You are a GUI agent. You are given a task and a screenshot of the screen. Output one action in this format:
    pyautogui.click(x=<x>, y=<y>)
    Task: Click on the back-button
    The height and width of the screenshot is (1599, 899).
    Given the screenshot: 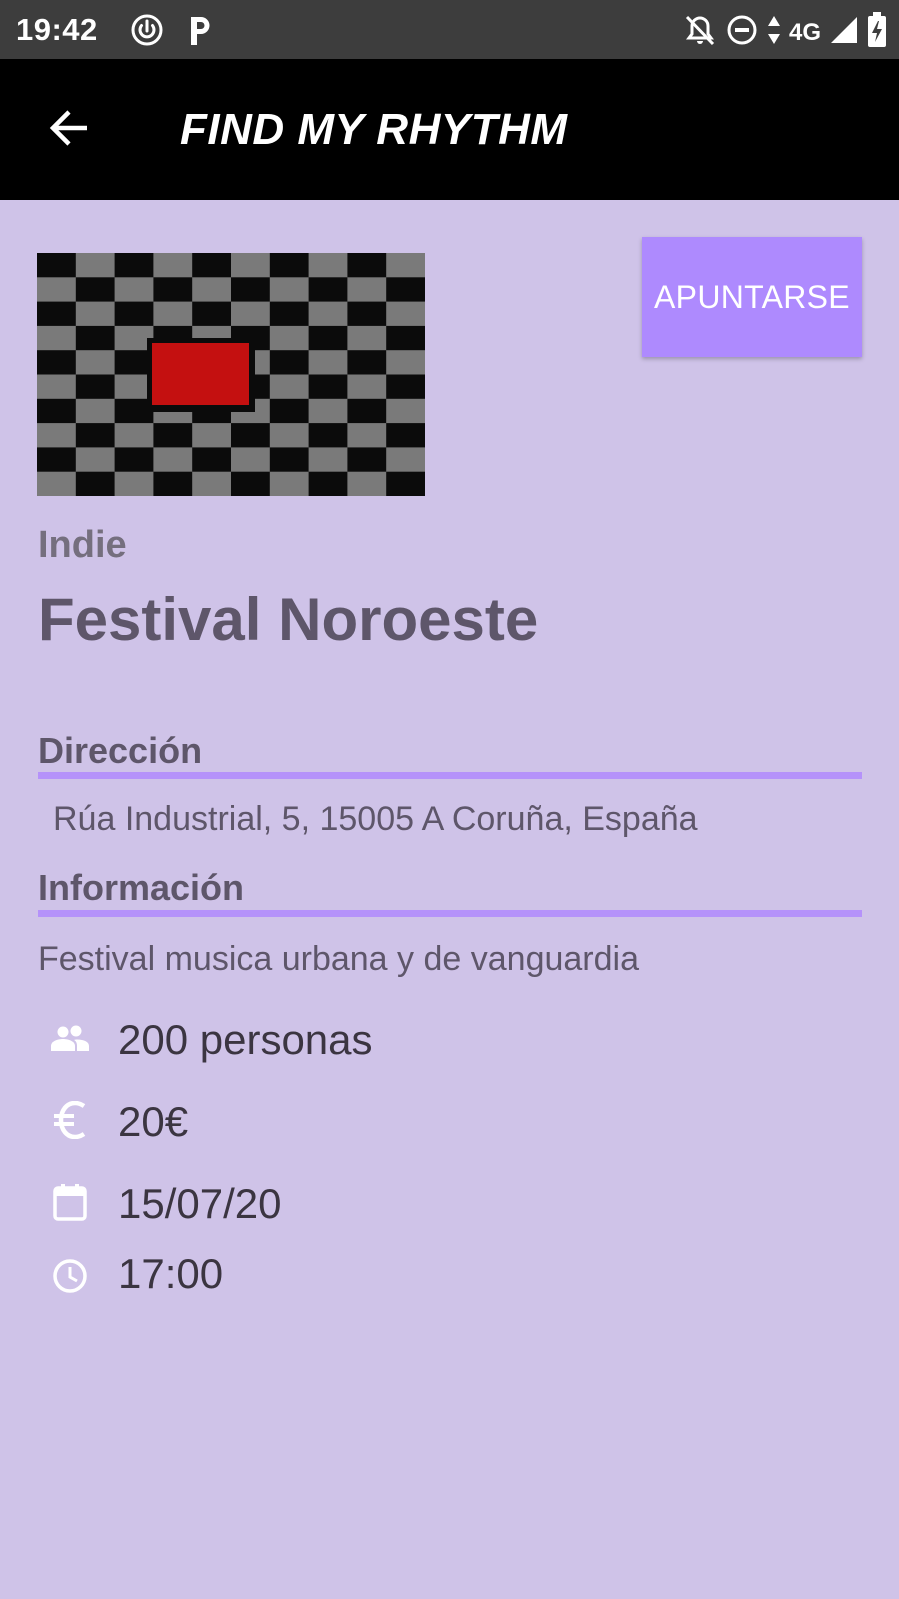 What is the action you would take?
    pyautogui.click(x=69, y=130)
    